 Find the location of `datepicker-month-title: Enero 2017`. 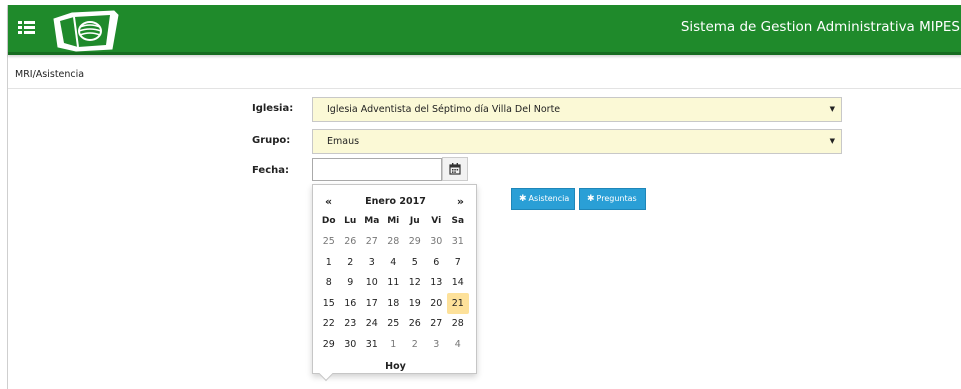

datepicker-month-title: Enero 2017 is located at coordinates (395, 201).